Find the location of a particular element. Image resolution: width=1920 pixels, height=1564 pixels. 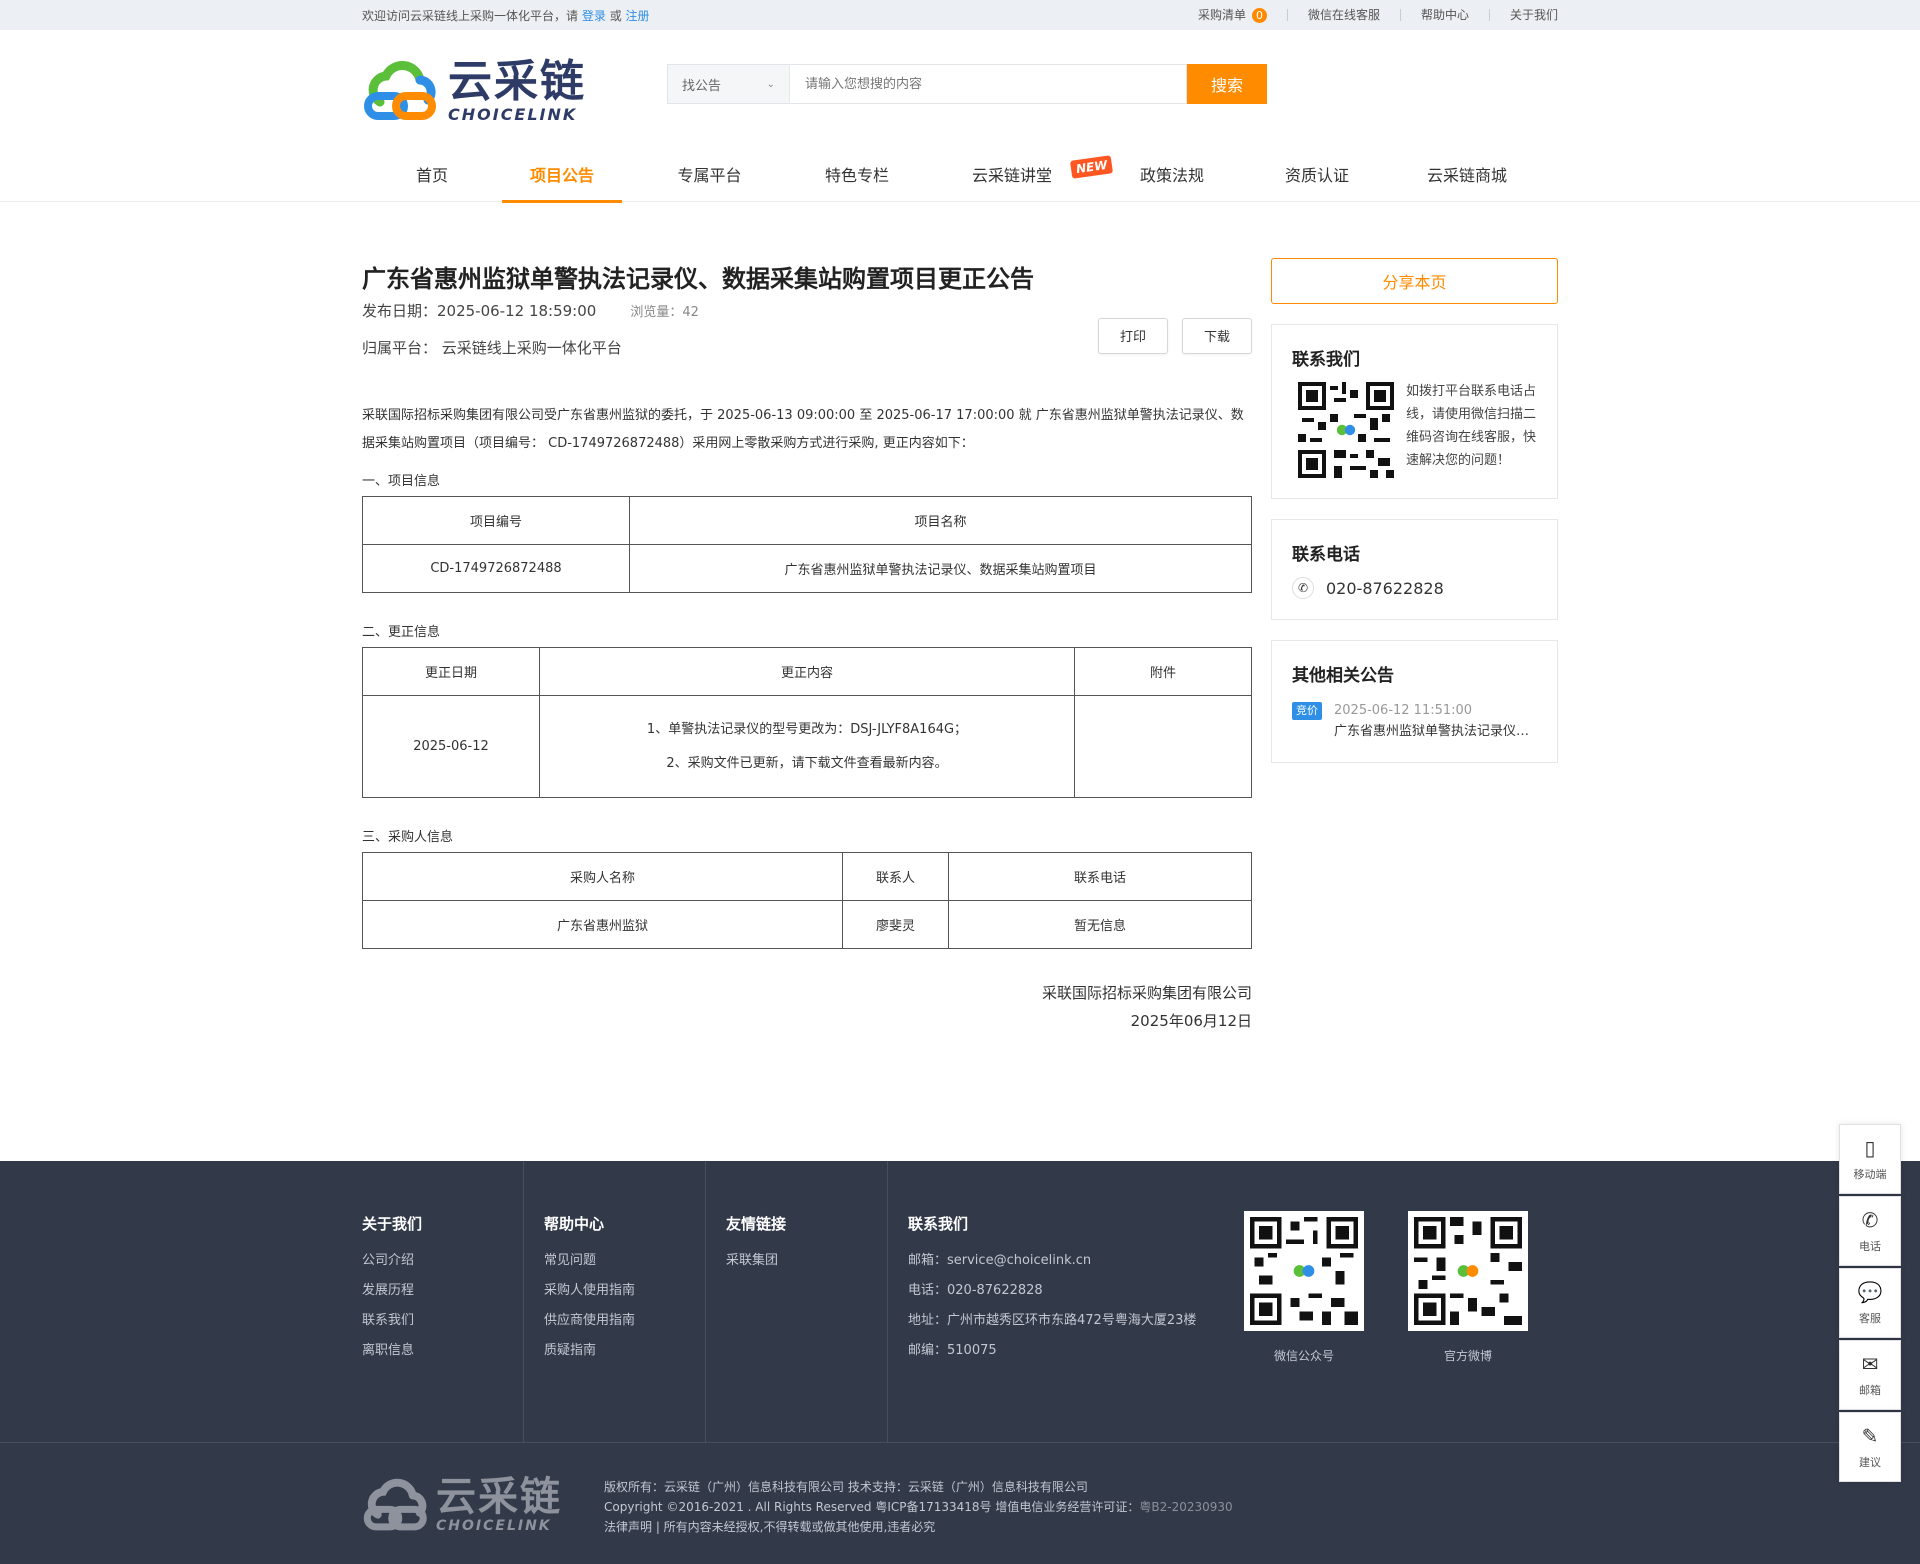

article-title: 广东省惠州监狱单警执法记录仪、数据采集站购置项目更正公告 is located at coordinates (698, 279).